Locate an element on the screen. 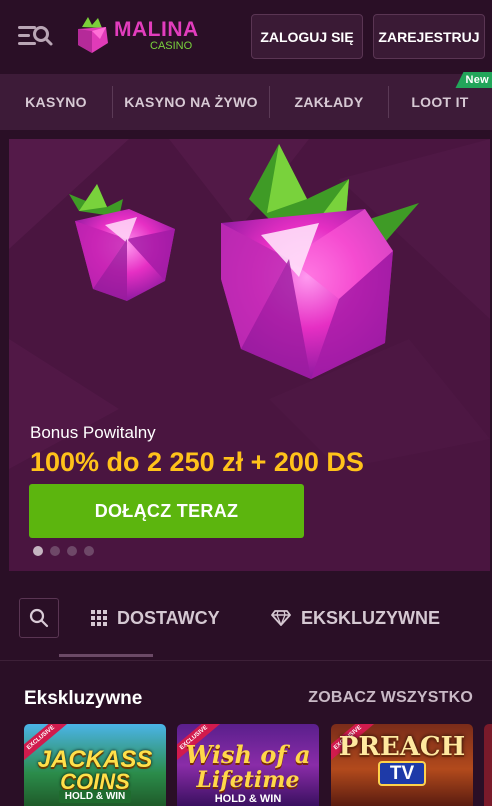 The height and width of the screenshot is (806, 492). diamond-icon is located at coordinates (281, 618).